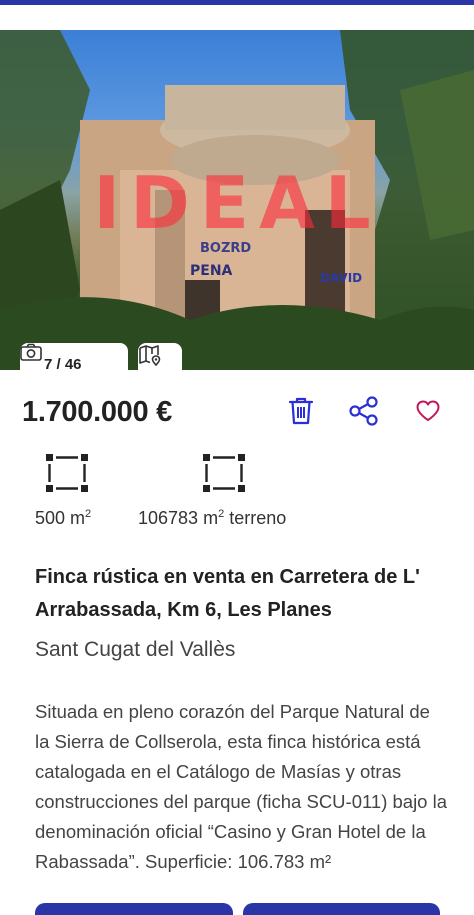 The height and width of the screenshot is (915, 474). I want to click on photo-counter: 7 / 46, so click(74, 356).